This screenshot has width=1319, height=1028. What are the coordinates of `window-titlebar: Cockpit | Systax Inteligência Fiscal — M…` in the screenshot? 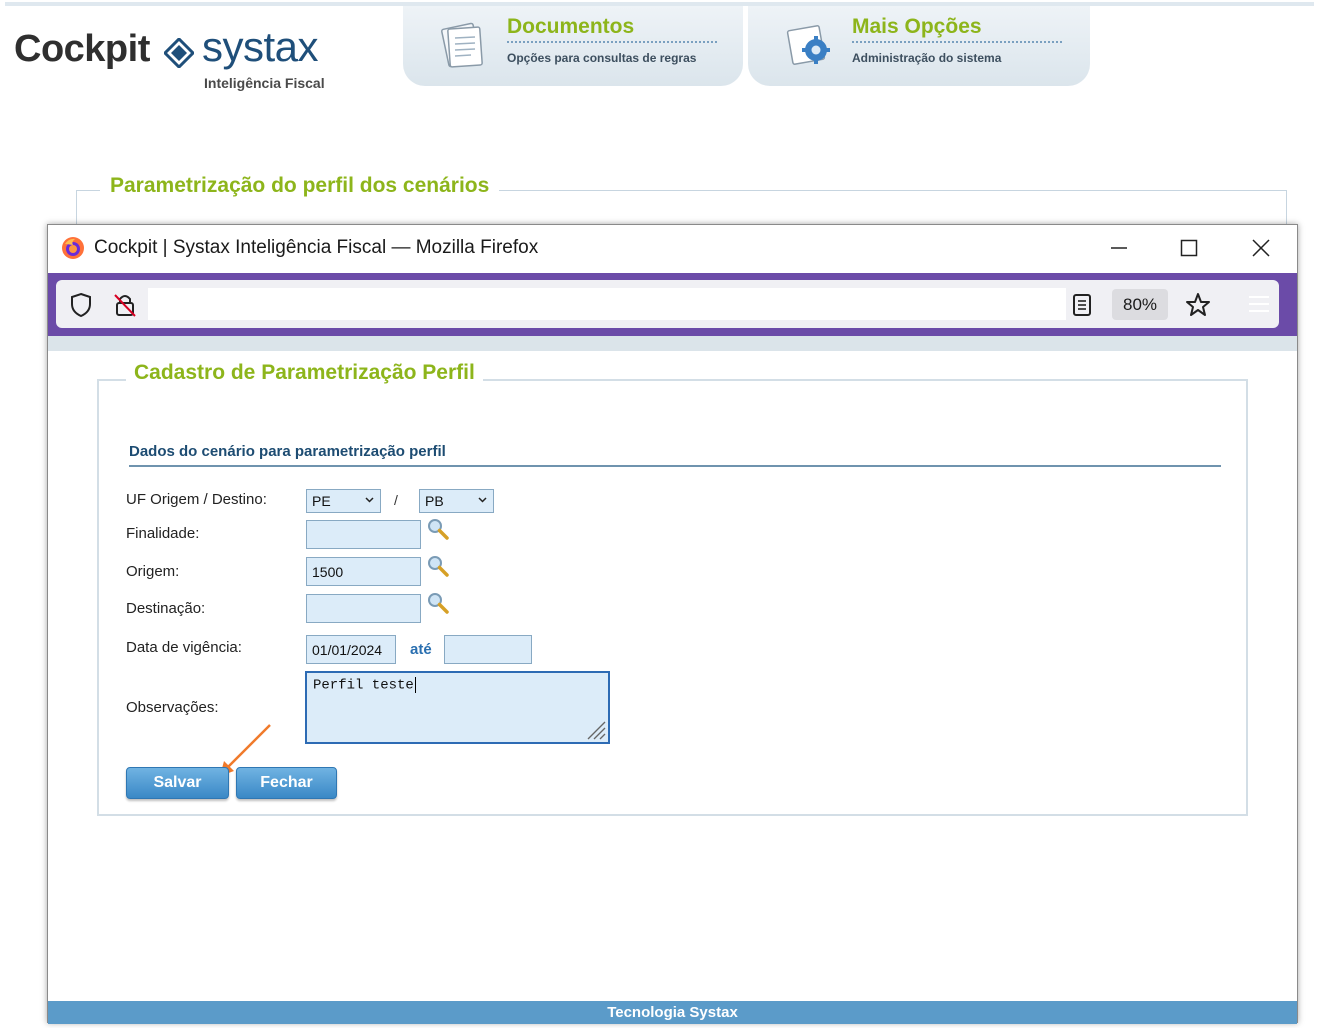 It's located at (672, 249).